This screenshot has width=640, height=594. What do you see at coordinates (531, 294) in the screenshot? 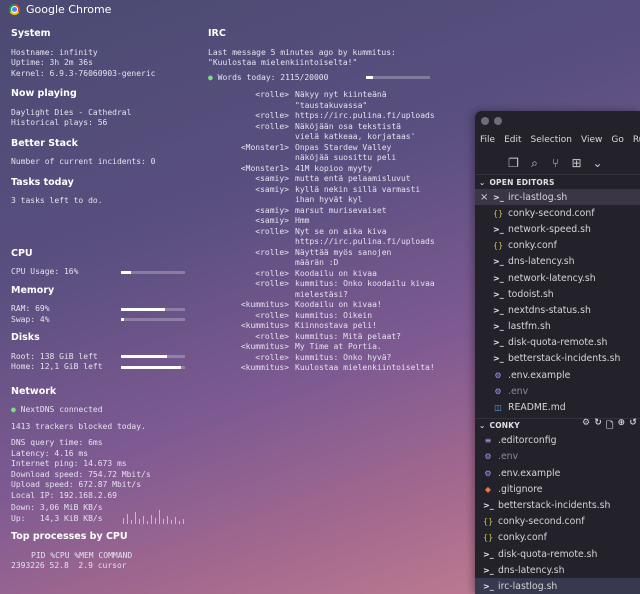
I see `file-name: todoist.sh` at bounding box center [531, 294].